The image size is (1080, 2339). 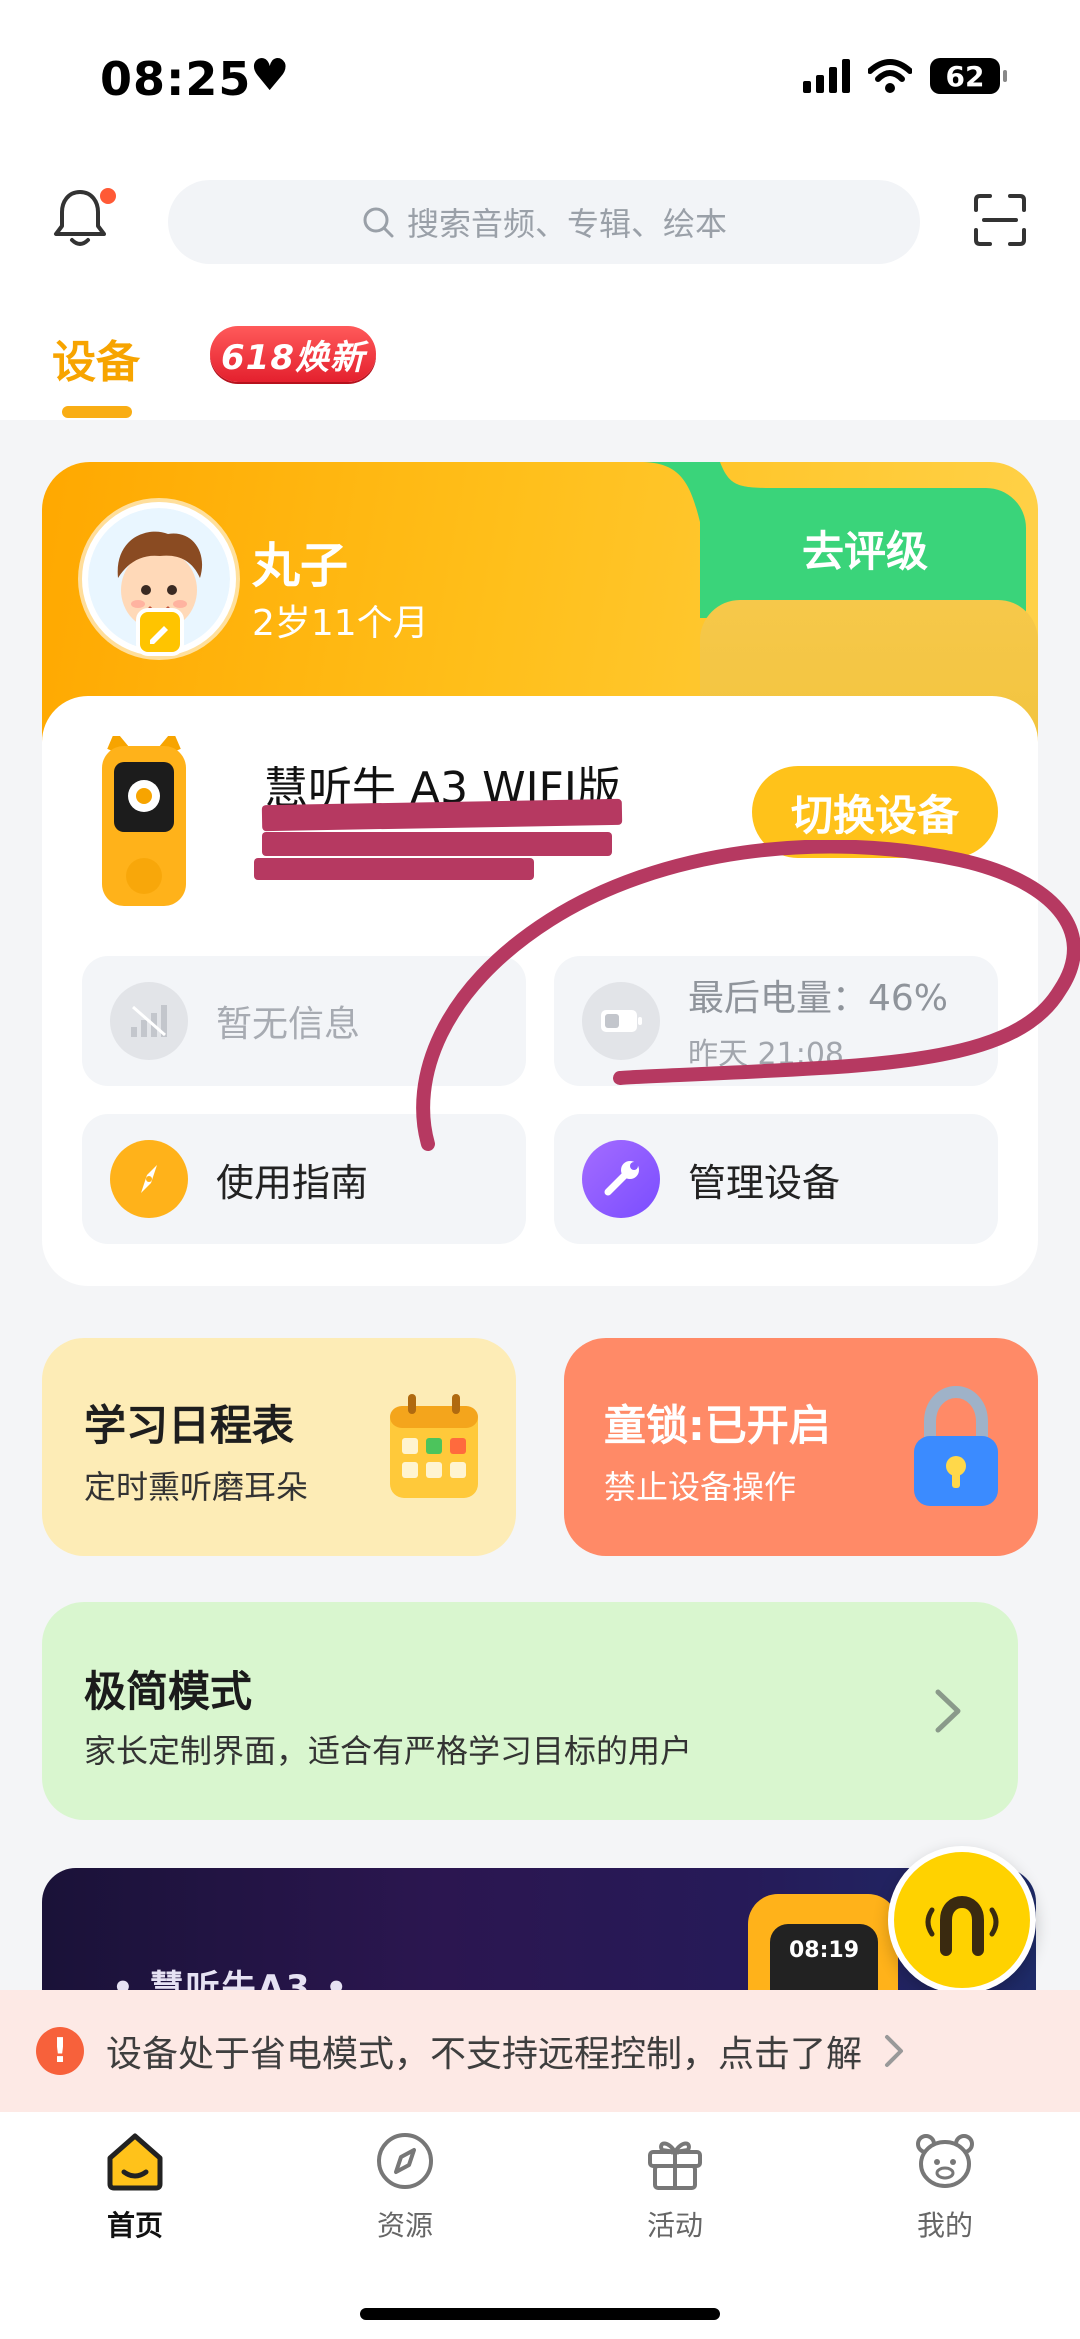 What do you see at coordinates (144, 821) in the screenshot?
I see `device-image` at bounding box center [144, 821].